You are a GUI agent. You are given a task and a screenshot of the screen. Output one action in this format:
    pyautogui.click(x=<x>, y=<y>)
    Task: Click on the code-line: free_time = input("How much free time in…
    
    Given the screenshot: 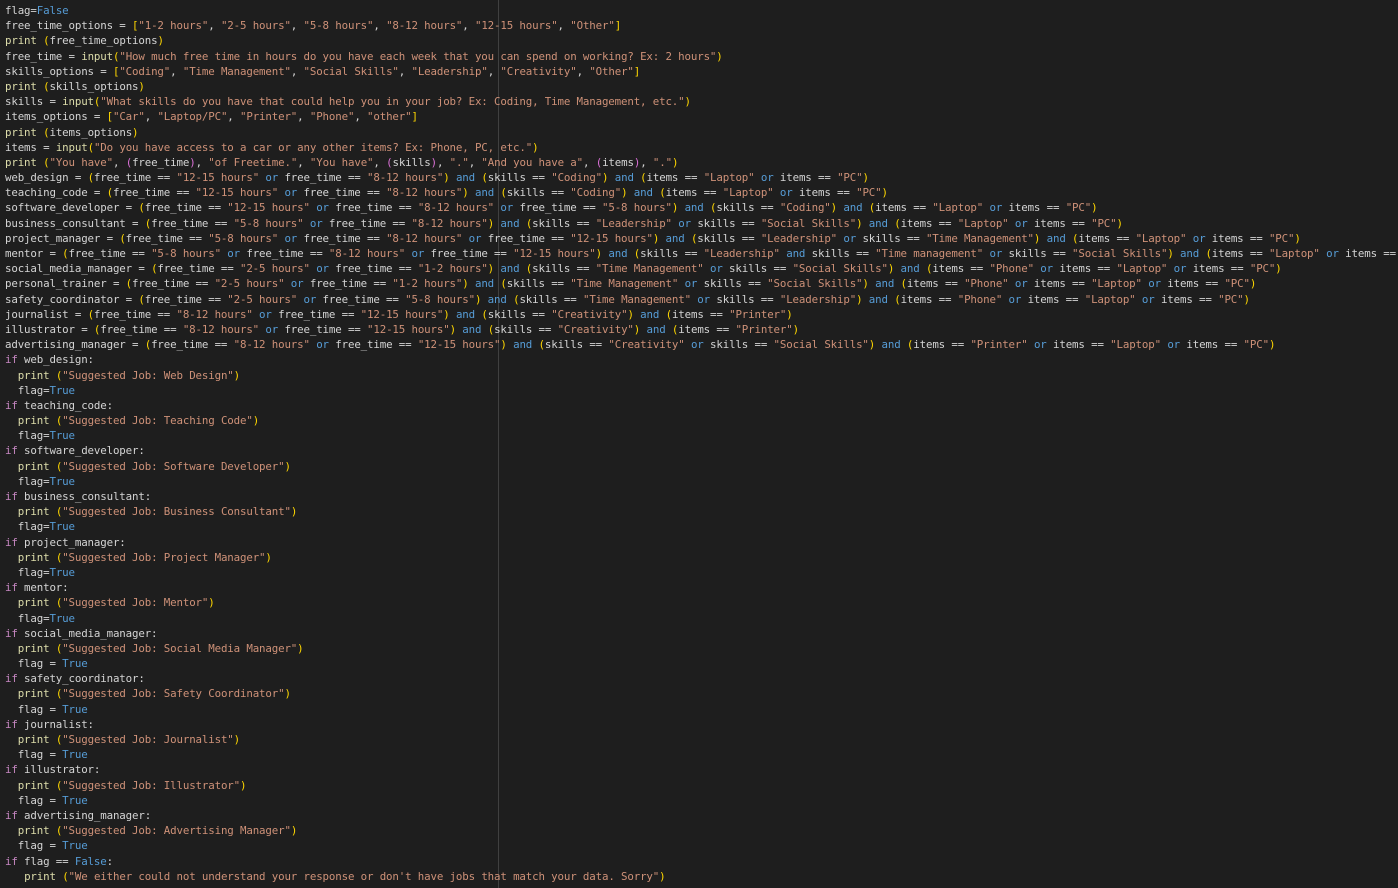 What is the action you would take?
    pyautogui.click(x=701, y=56)
    